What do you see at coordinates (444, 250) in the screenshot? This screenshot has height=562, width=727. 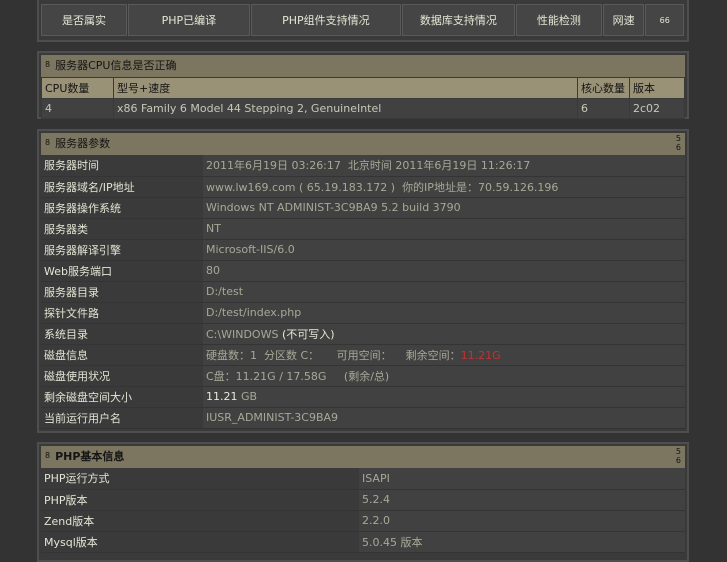 I see `row-value: Microsoft-IIS/6.0` at bounding box center [444, 250].